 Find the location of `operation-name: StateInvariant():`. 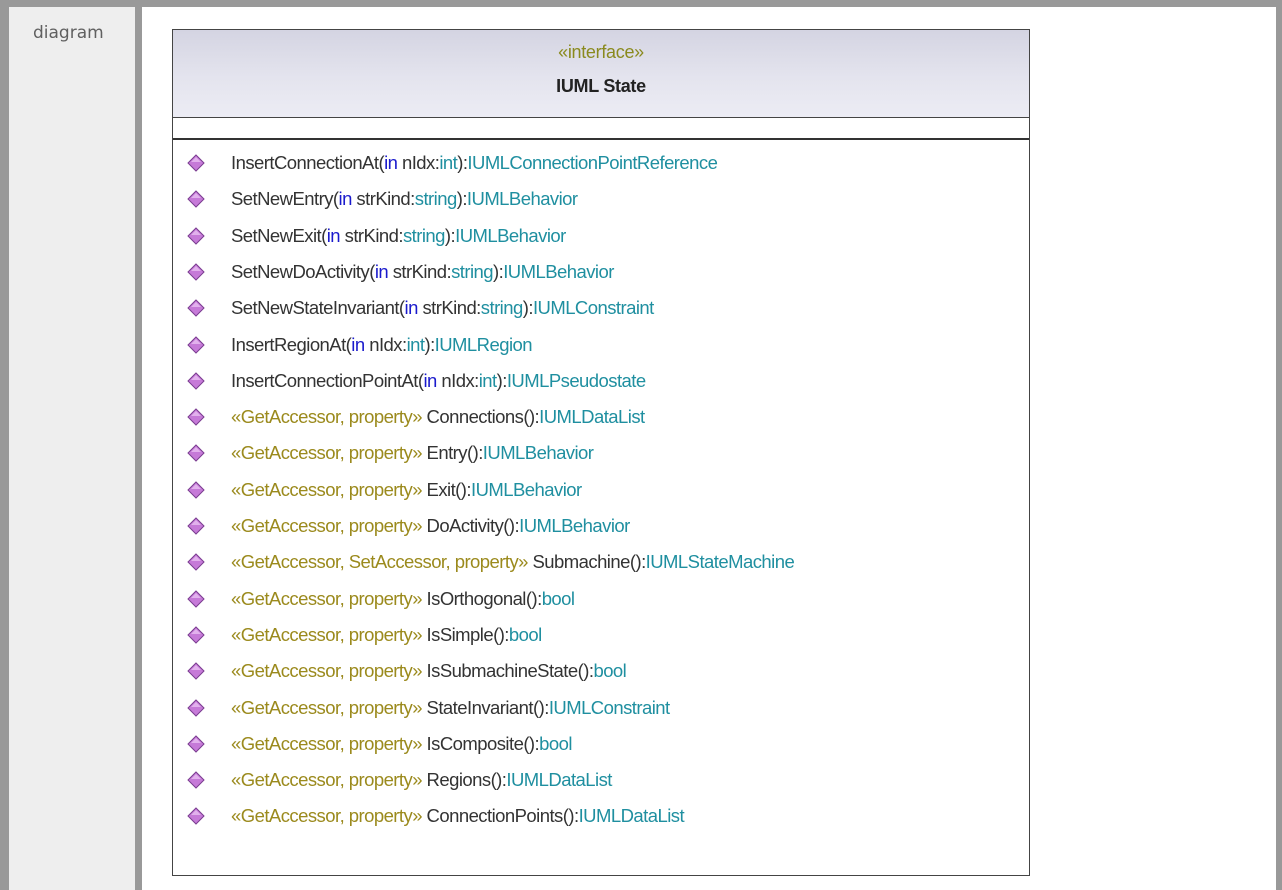

operation-name: StateInvariant(): is located at coordinates (488, 707).